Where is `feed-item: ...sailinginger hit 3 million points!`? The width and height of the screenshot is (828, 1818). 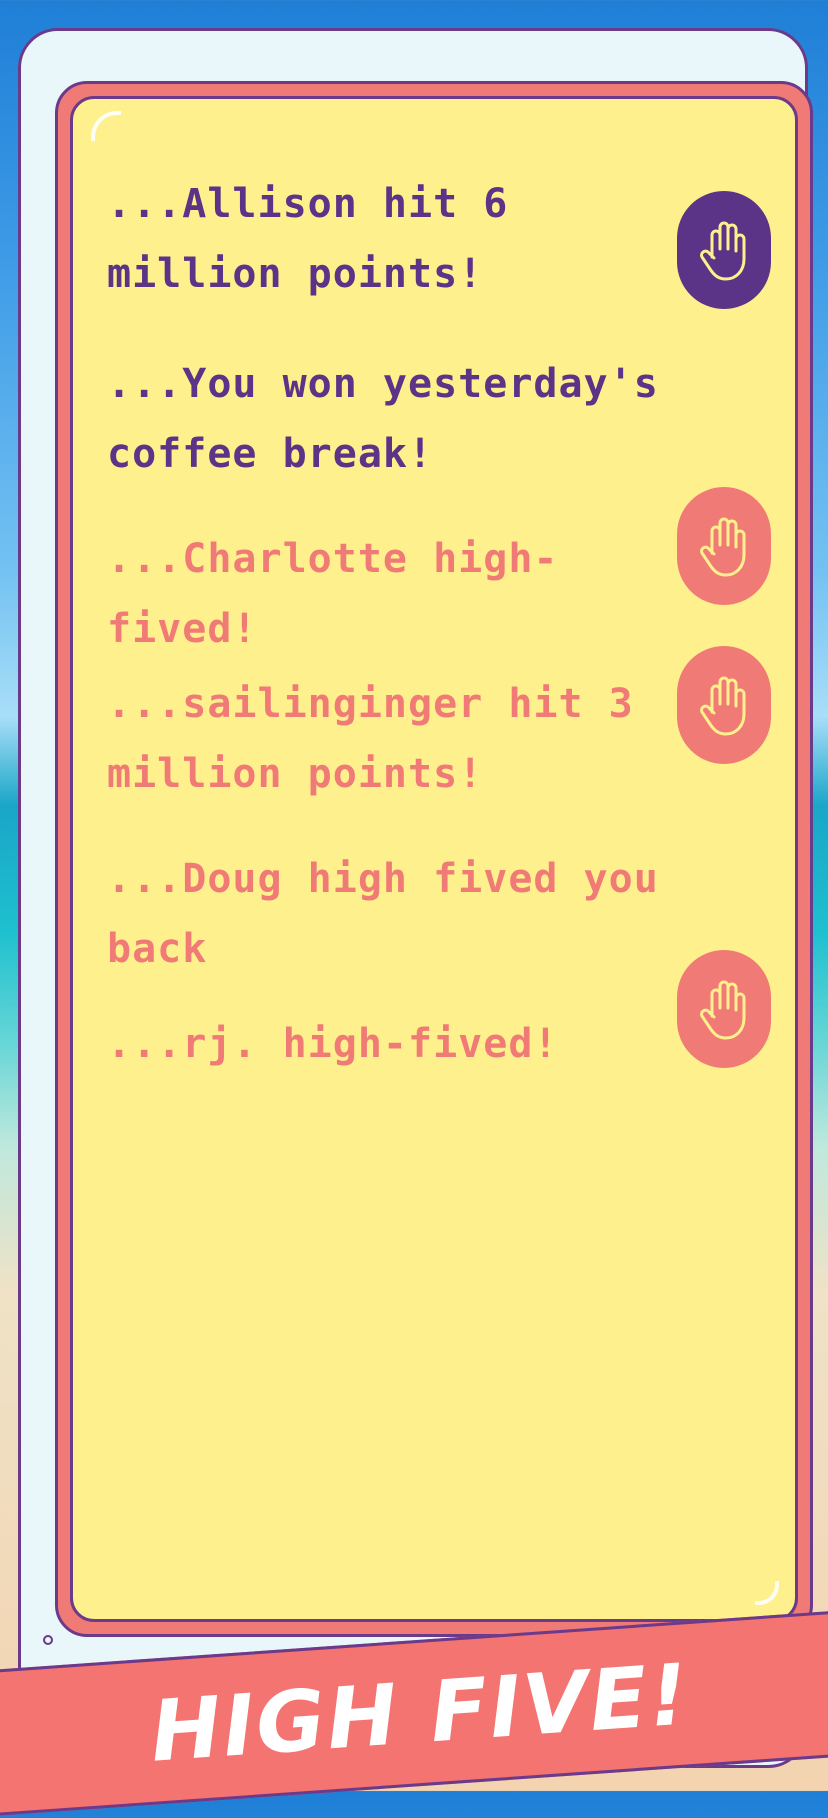
feed-item: ...sailinginger hit 3 million points! is located at coordinates (370, 739).